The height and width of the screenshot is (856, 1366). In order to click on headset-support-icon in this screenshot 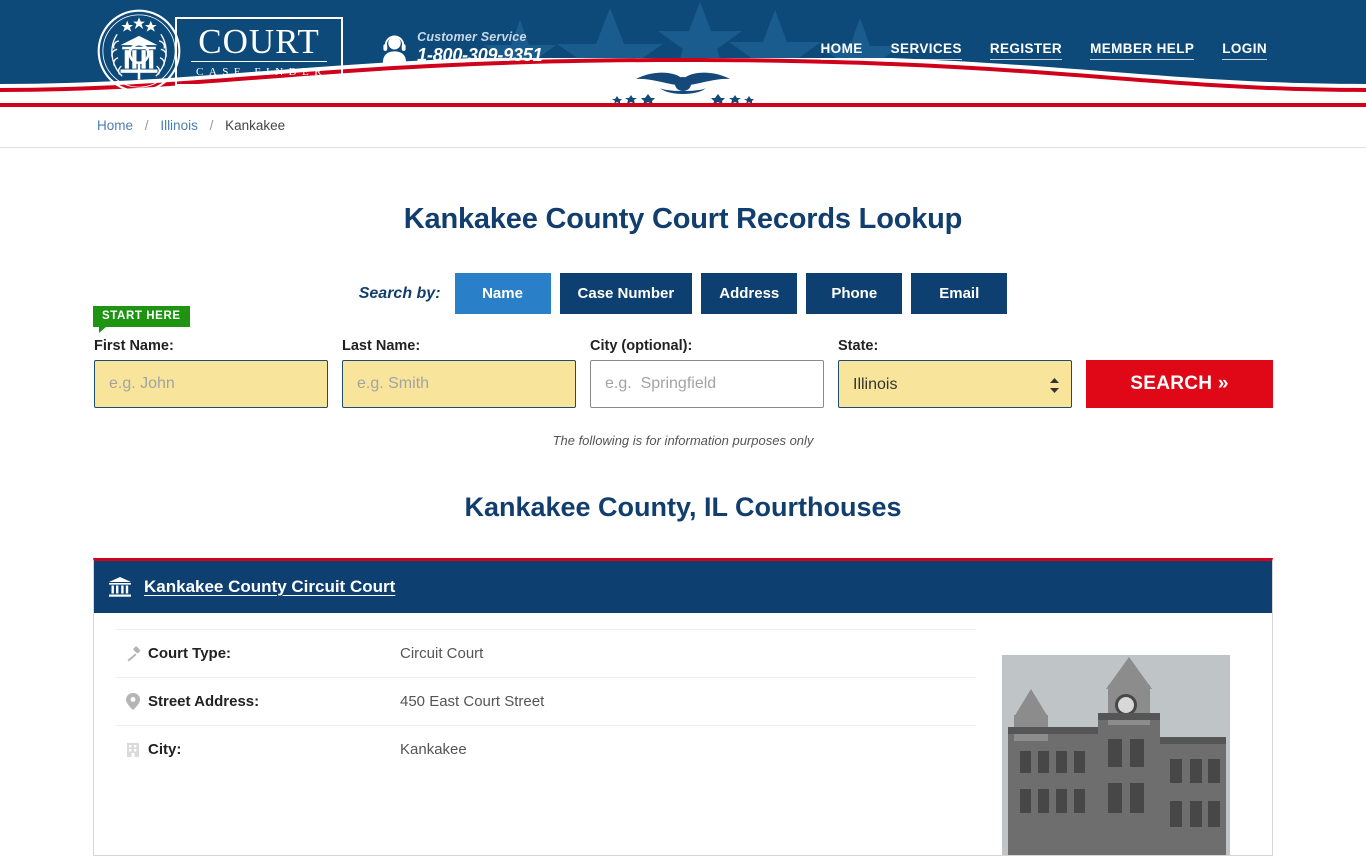, I will do `click(395, 49)`.